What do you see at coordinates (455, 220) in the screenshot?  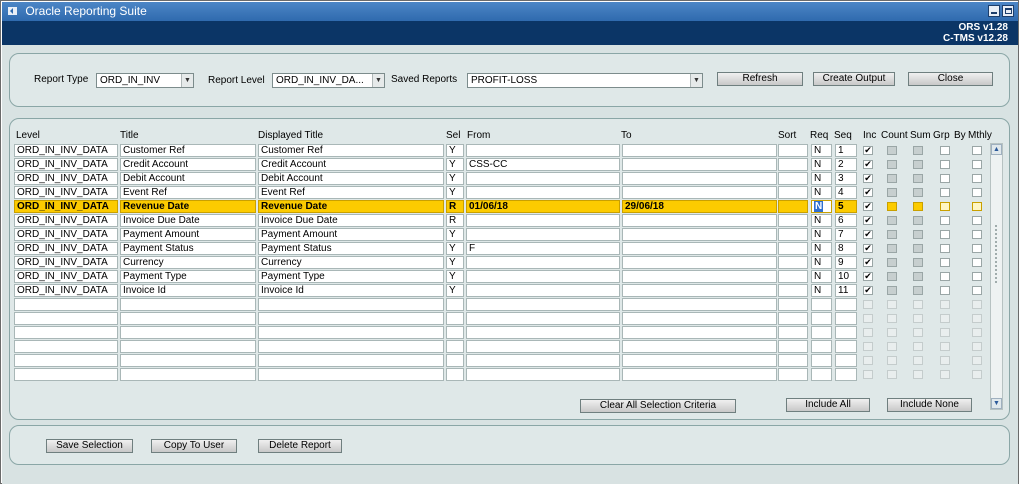 I see `sel-cell: R` at bounding box center [455, 220].